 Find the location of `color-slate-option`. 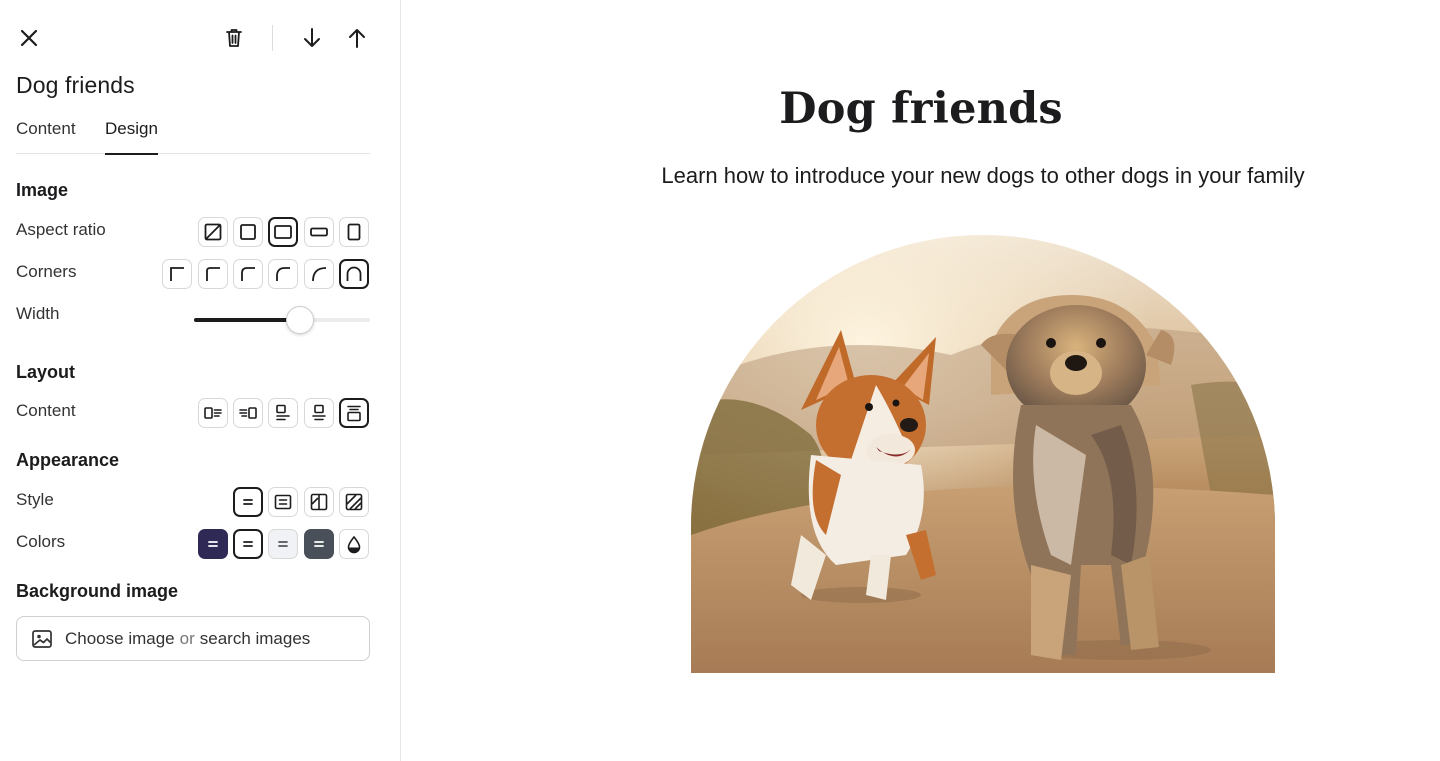

color-slate-option is located at coordinates (319, 544).